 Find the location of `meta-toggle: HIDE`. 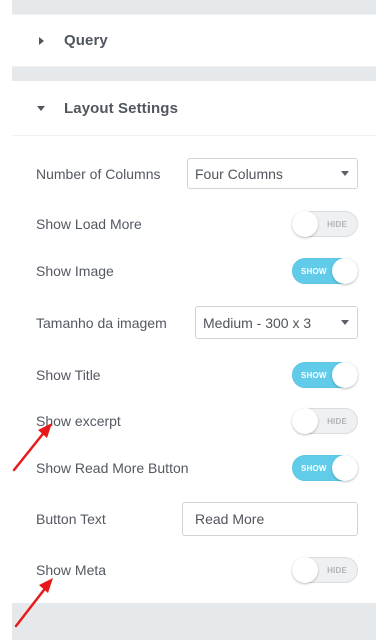

meta-toggle: HIDE is located at coordinates (325, 570).